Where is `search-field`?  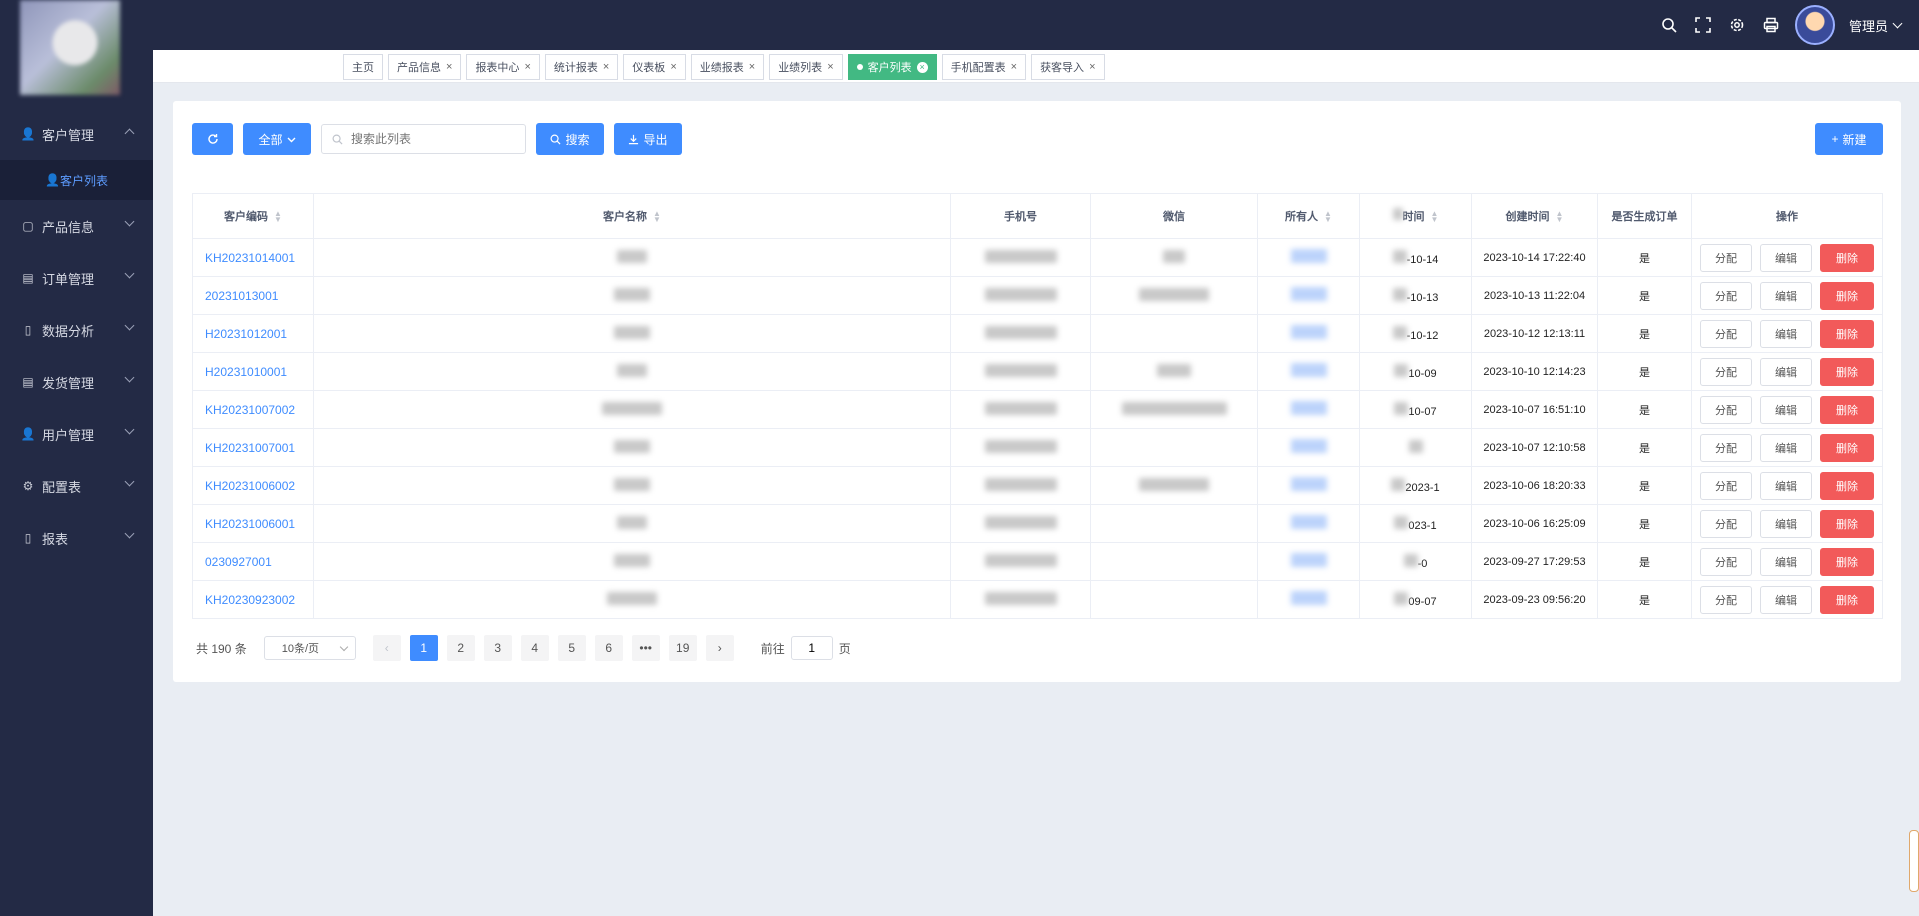
search-field is located at coordinates (423, 139).